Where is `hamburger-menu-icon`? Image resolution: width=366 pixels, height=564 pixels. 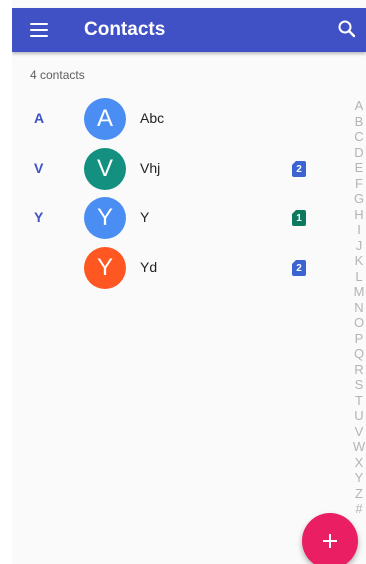
hamburger-menu-icon is located at coordinates (39, 30).